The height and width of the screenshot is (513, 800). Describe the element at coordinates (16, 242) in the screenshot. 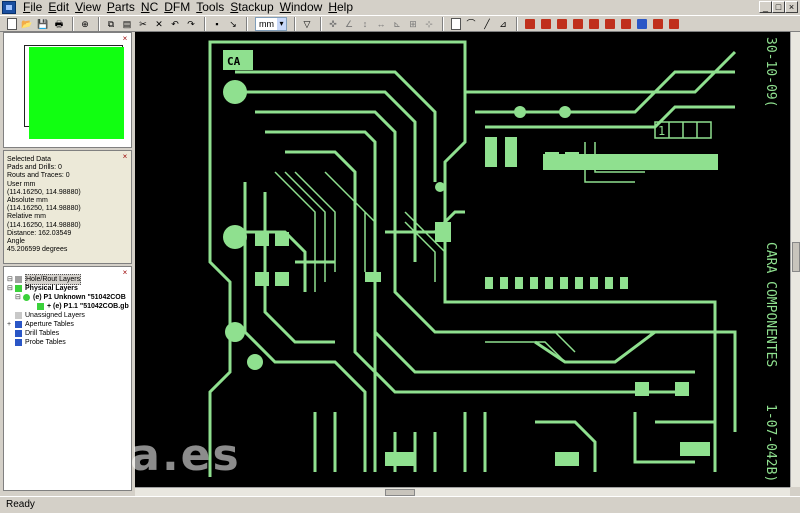

I see `info-line: Angle` at that location.